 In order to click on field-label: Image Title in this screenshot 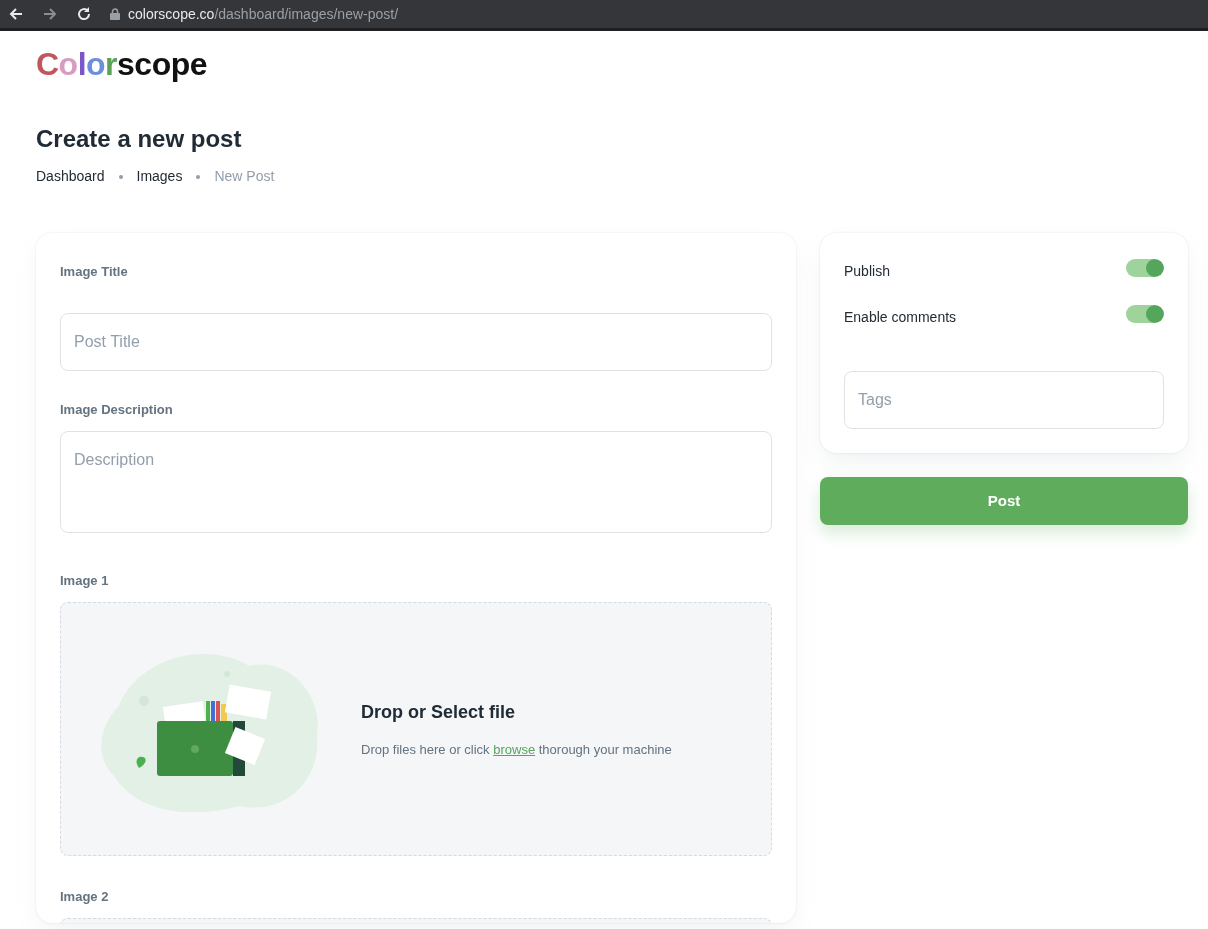, I will do `click(94, 272)`.